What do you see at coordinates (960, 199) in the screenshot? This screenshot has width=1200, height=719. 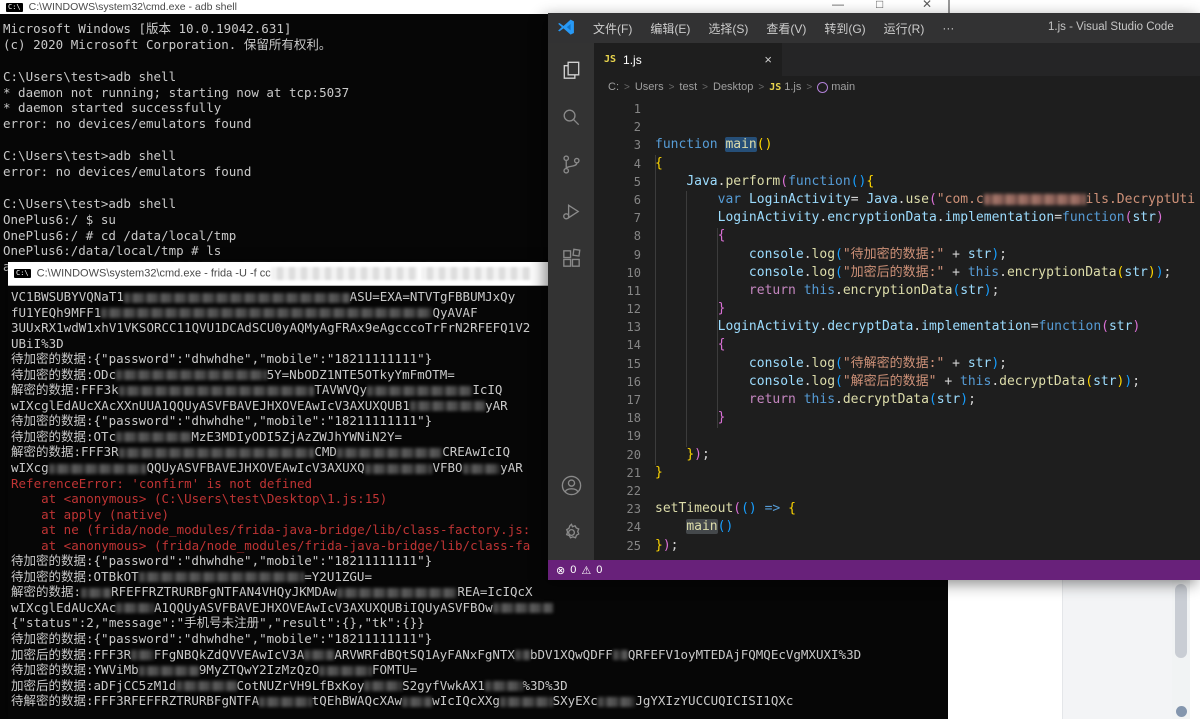 I see `code-token: "com.c` at bounding box center [960, 199].